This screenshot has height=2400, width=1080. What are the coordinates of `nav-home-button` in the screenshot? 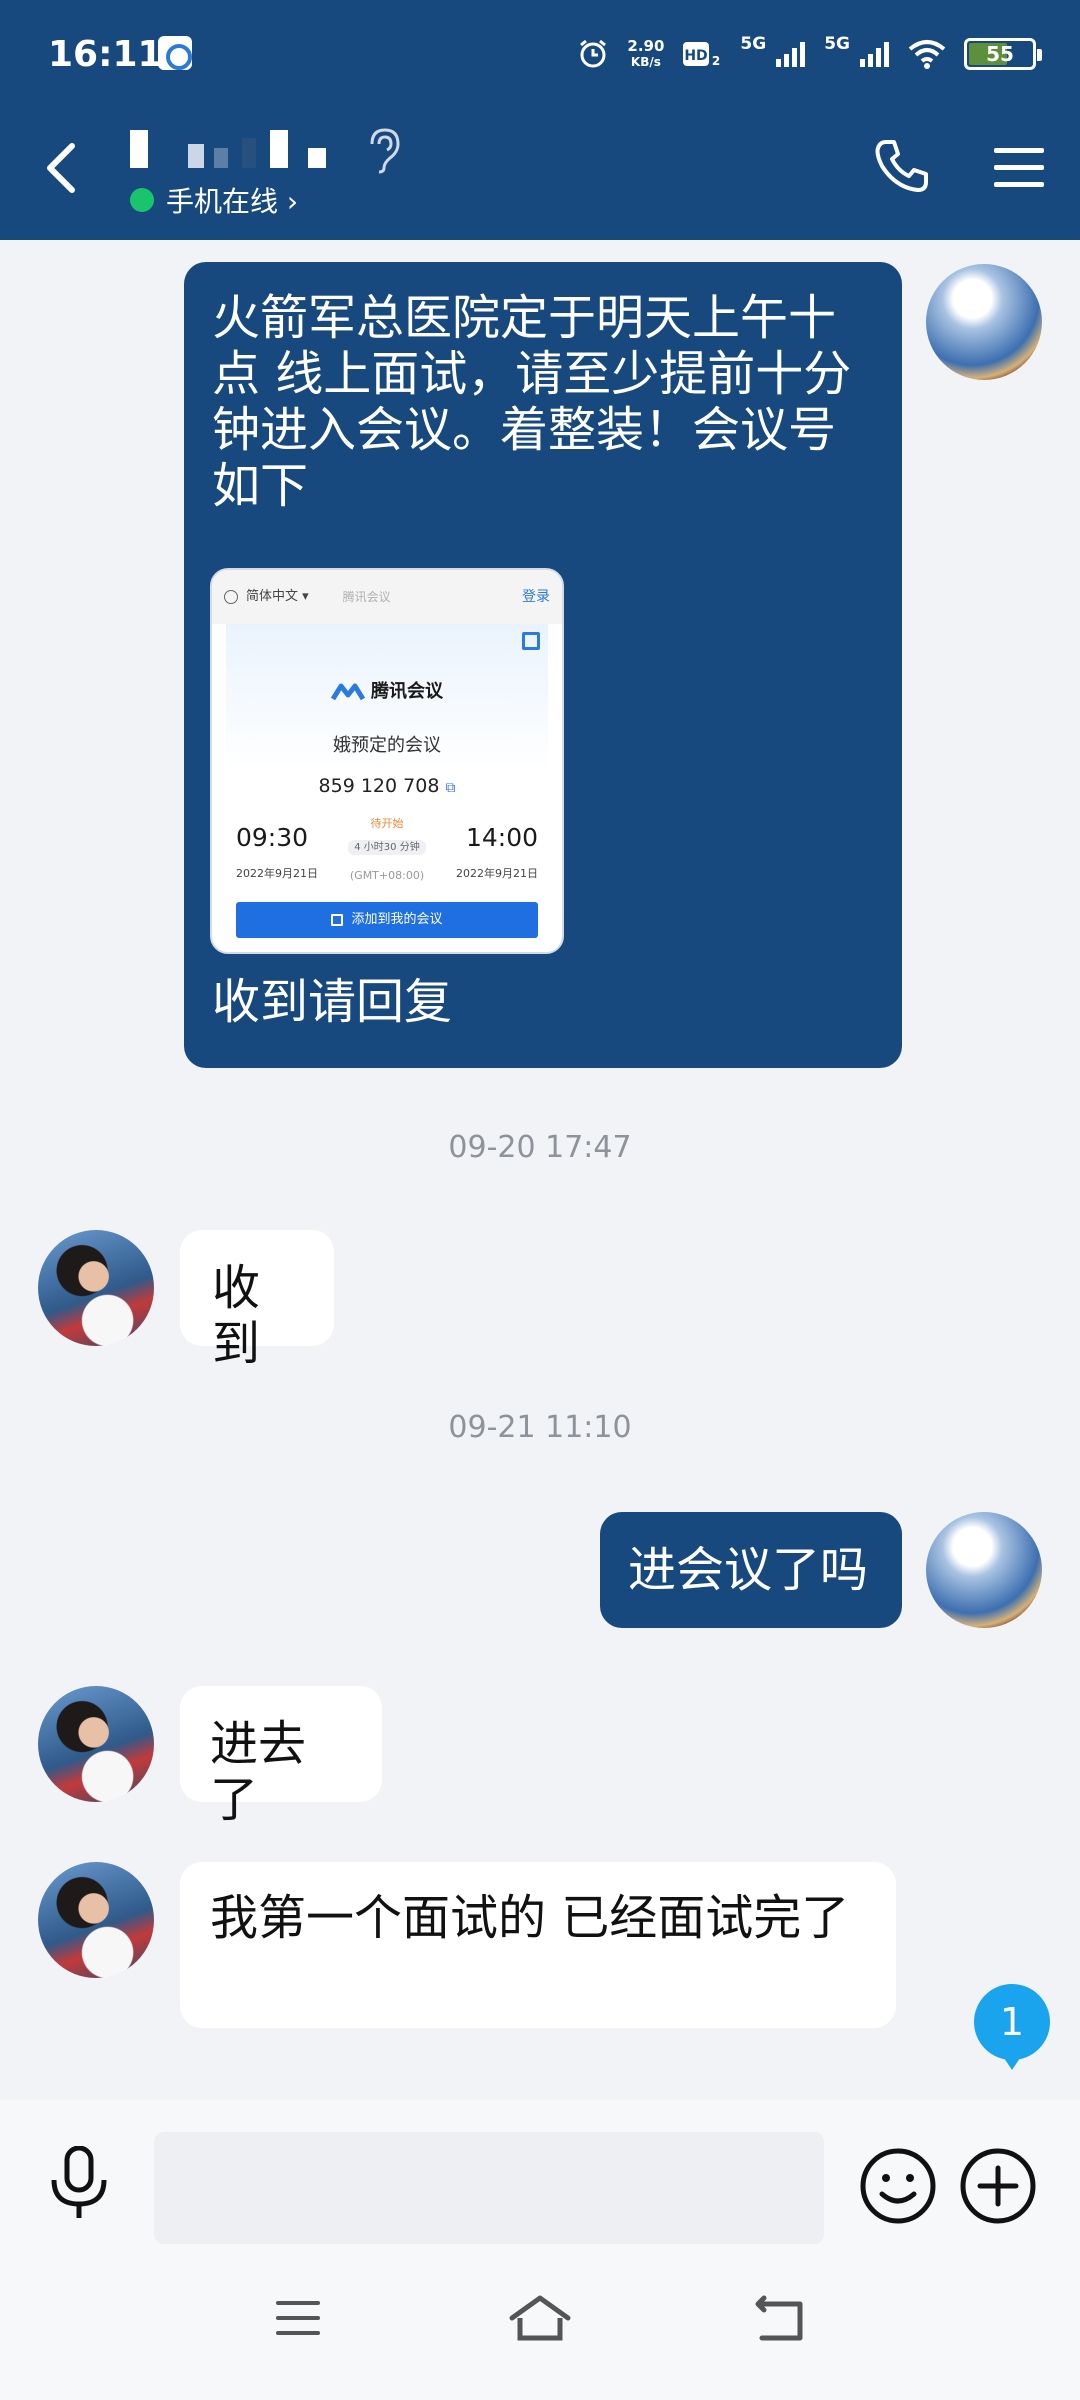 It's located at (540, 2320).